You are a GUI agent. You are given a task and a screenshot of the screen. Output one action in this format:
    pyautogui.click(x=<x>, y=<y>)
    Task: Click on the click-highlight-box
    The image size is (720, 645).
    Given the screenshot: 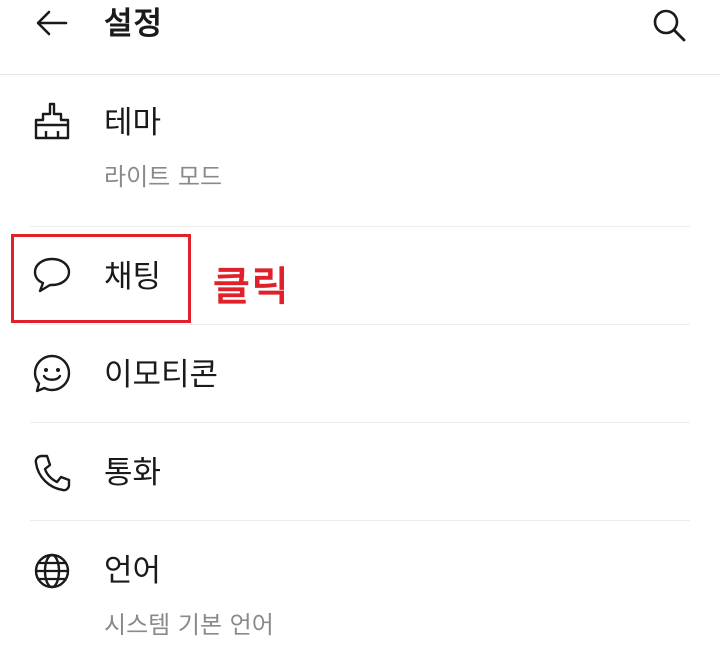 What is the action you would take?
    pyautogui.click(x=101, y=278)
    